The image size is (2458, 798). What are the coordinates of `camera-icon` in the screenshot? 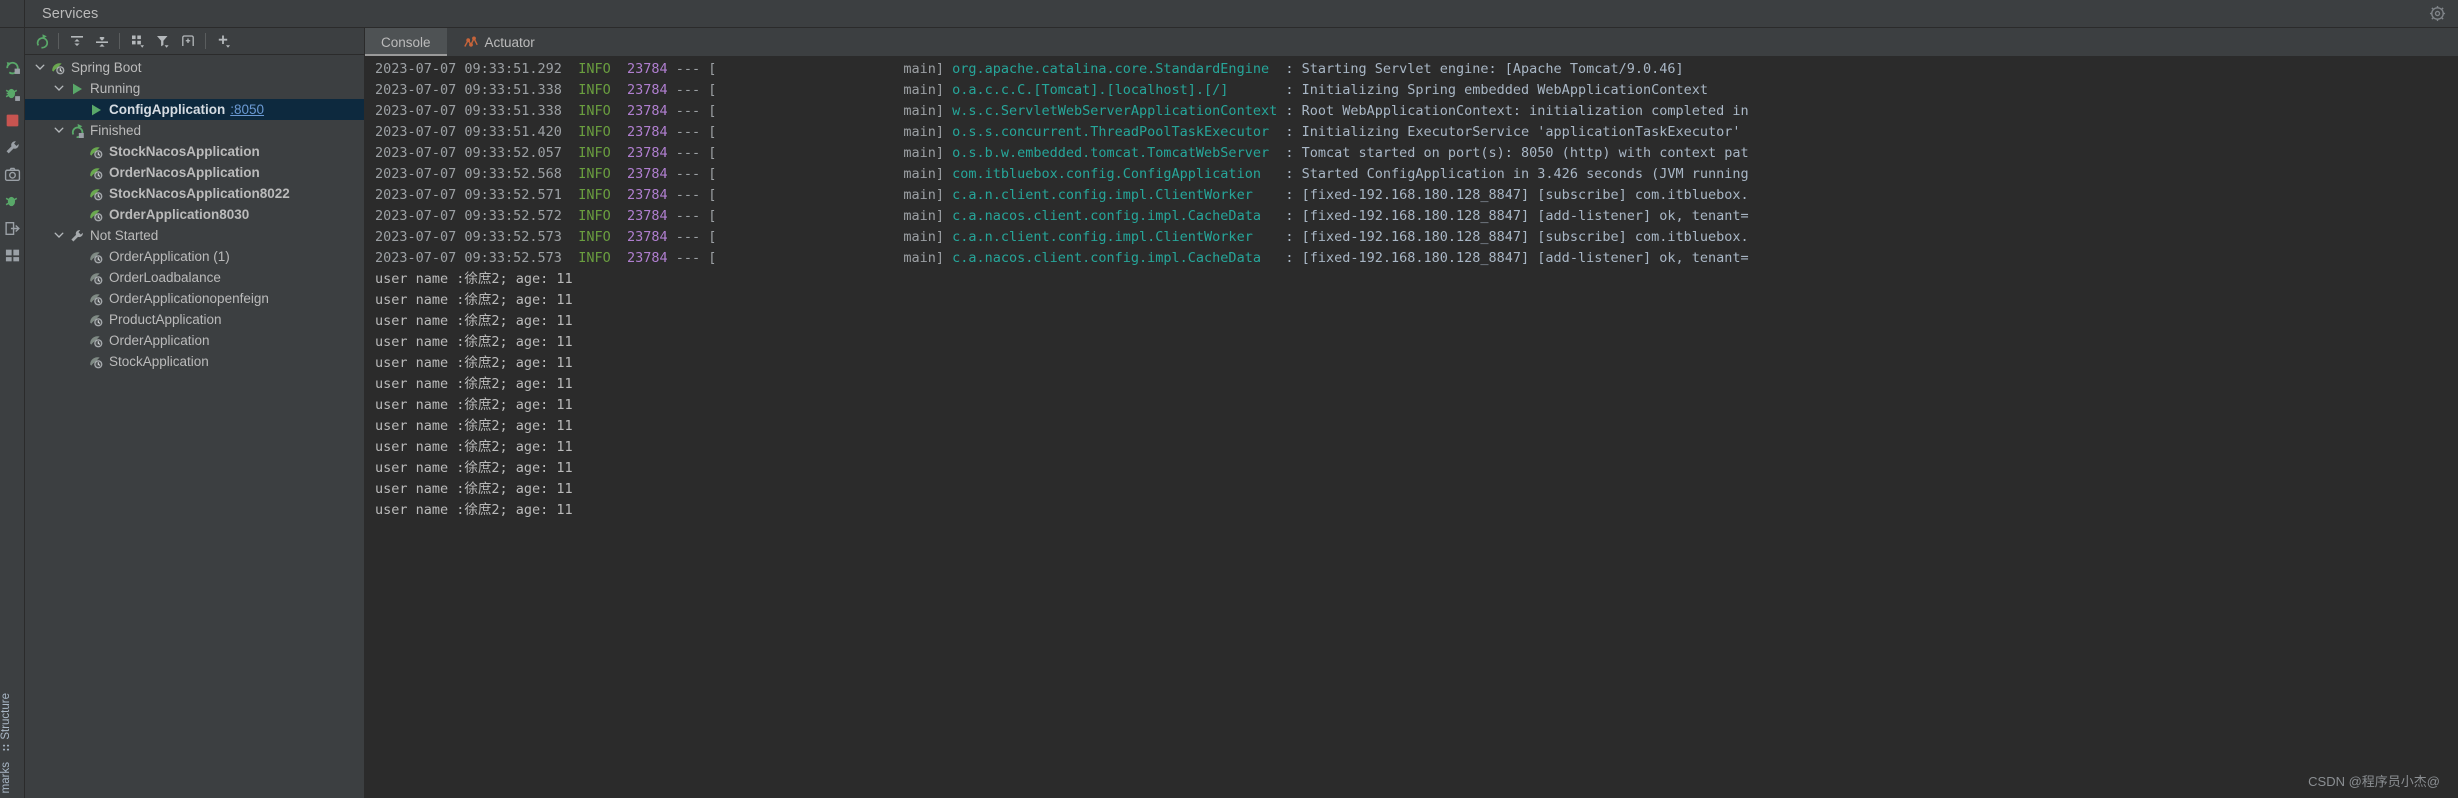 It's located at (12, 174).